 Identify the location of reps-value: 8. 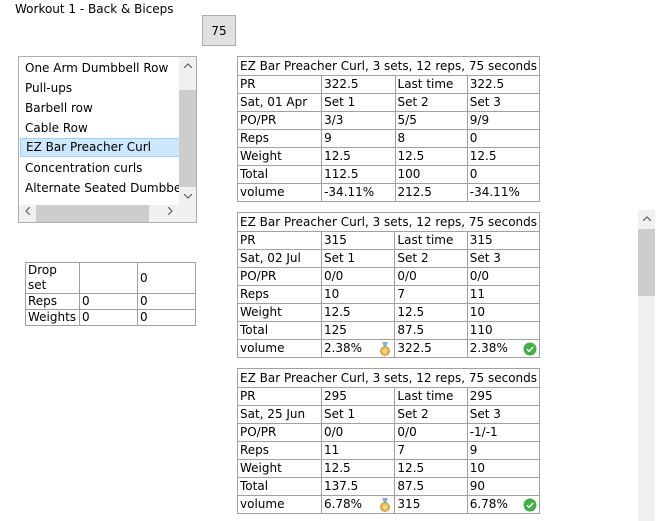
(431, 138).